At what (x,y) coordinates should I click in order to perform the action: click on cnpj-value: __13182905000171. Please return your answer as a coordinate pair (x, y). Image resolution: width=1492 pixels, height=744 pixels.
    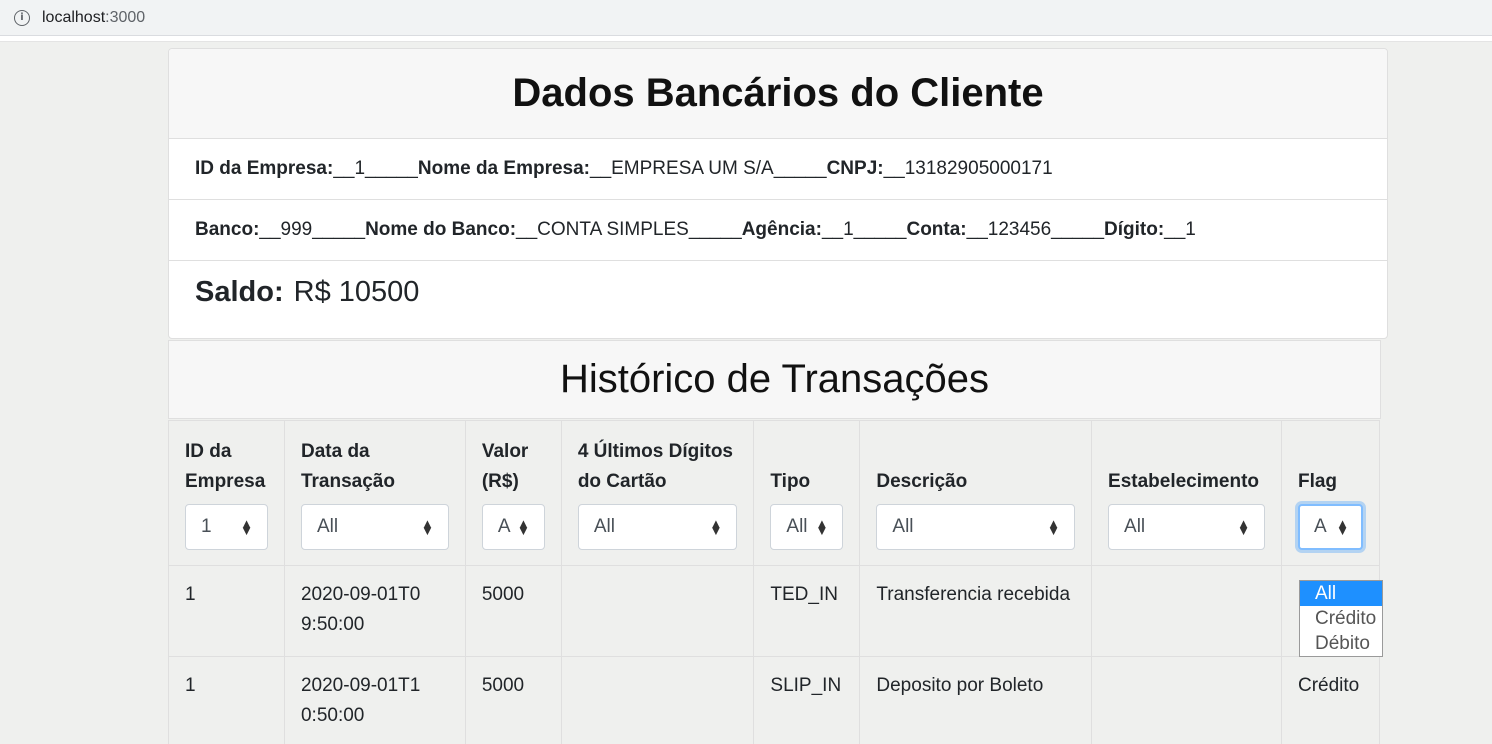
    Looking at the image, I should click on (968, 168).